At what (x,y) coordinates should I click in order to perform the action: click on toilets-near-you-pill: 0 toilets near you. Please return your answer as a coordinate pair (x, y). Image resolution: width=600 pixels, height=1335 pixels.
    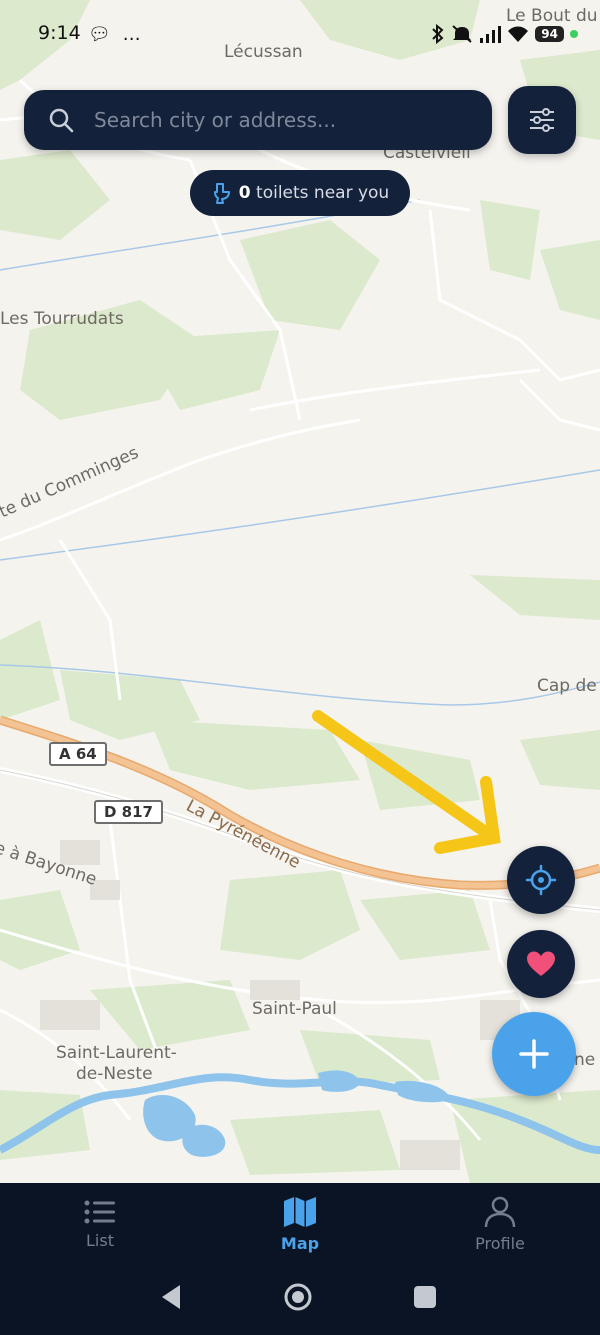
    Looking at the image, I should click on (300, 193).